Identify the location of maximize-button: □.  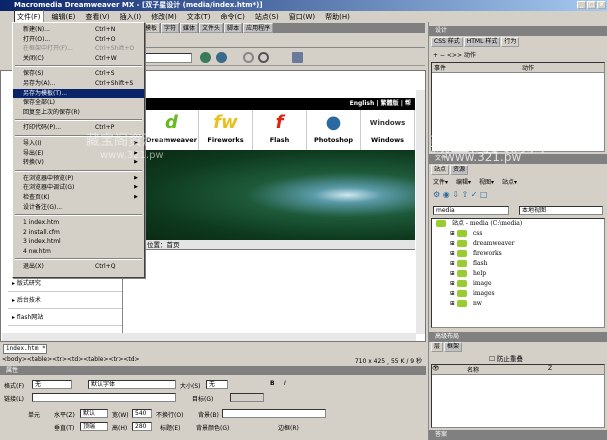
(591, 5).